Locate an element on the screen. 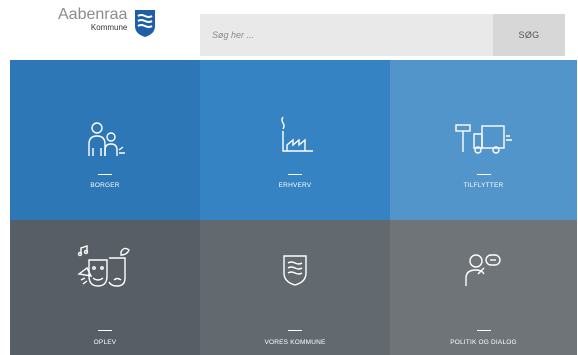 The height and width of the screenshot is (355, 578). search-bar: SØG is located at coordinates (382, 35).